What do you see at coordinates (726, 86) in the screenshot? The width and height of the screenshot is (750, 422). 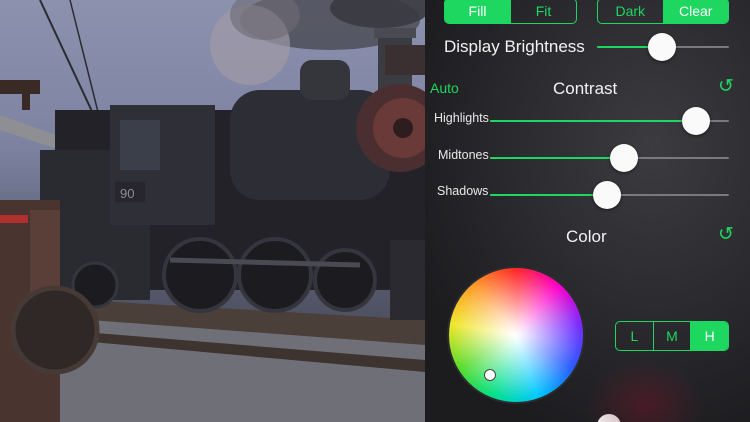 I see `contrast-reset-icon: ↺` at bounding box center [726, 86].